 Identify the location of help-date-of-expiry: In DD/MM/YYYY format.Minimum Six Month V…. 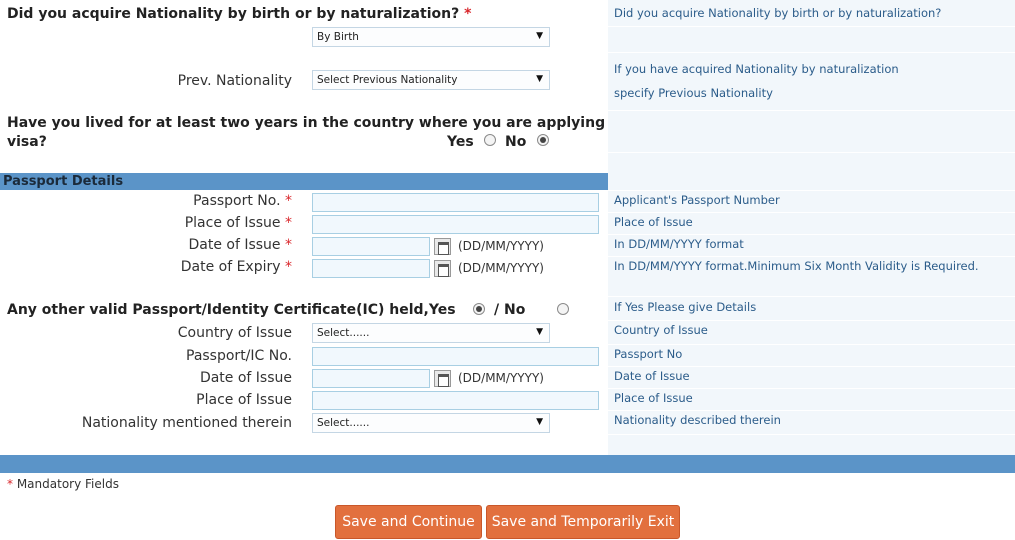
(796, 266).